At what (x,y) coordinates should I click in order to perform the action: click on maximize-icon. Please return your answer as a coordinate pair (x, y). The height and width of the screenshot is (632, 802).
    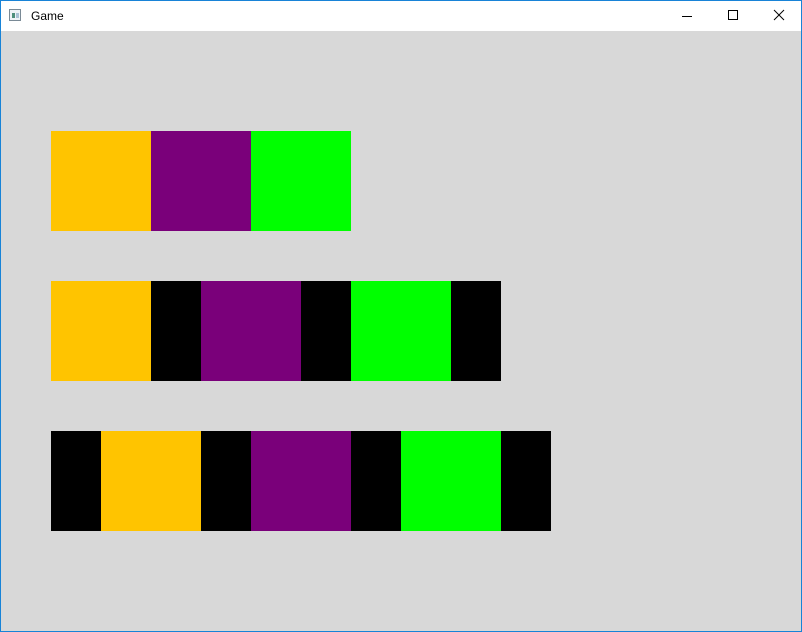
    Looking at the image, I should click on (733, 15).